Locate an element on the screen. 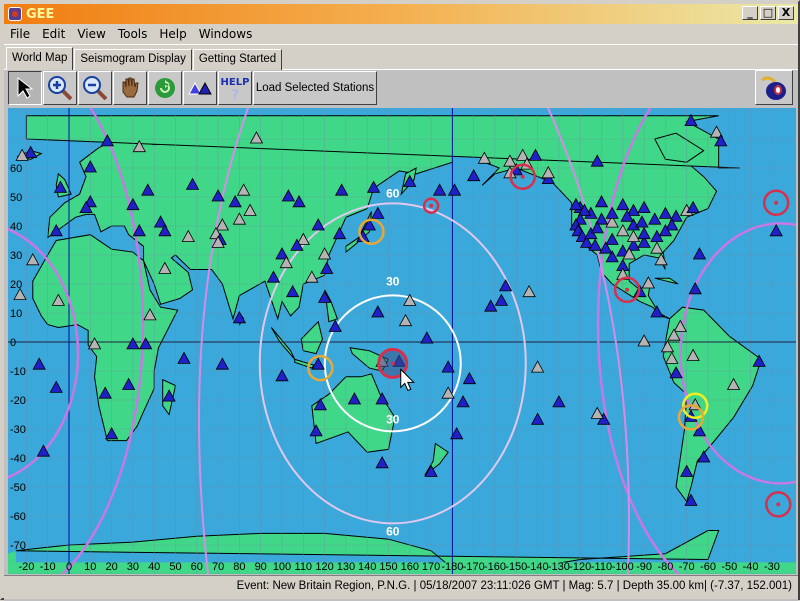  zoom-out-icon is located at coordinates (95, 88).